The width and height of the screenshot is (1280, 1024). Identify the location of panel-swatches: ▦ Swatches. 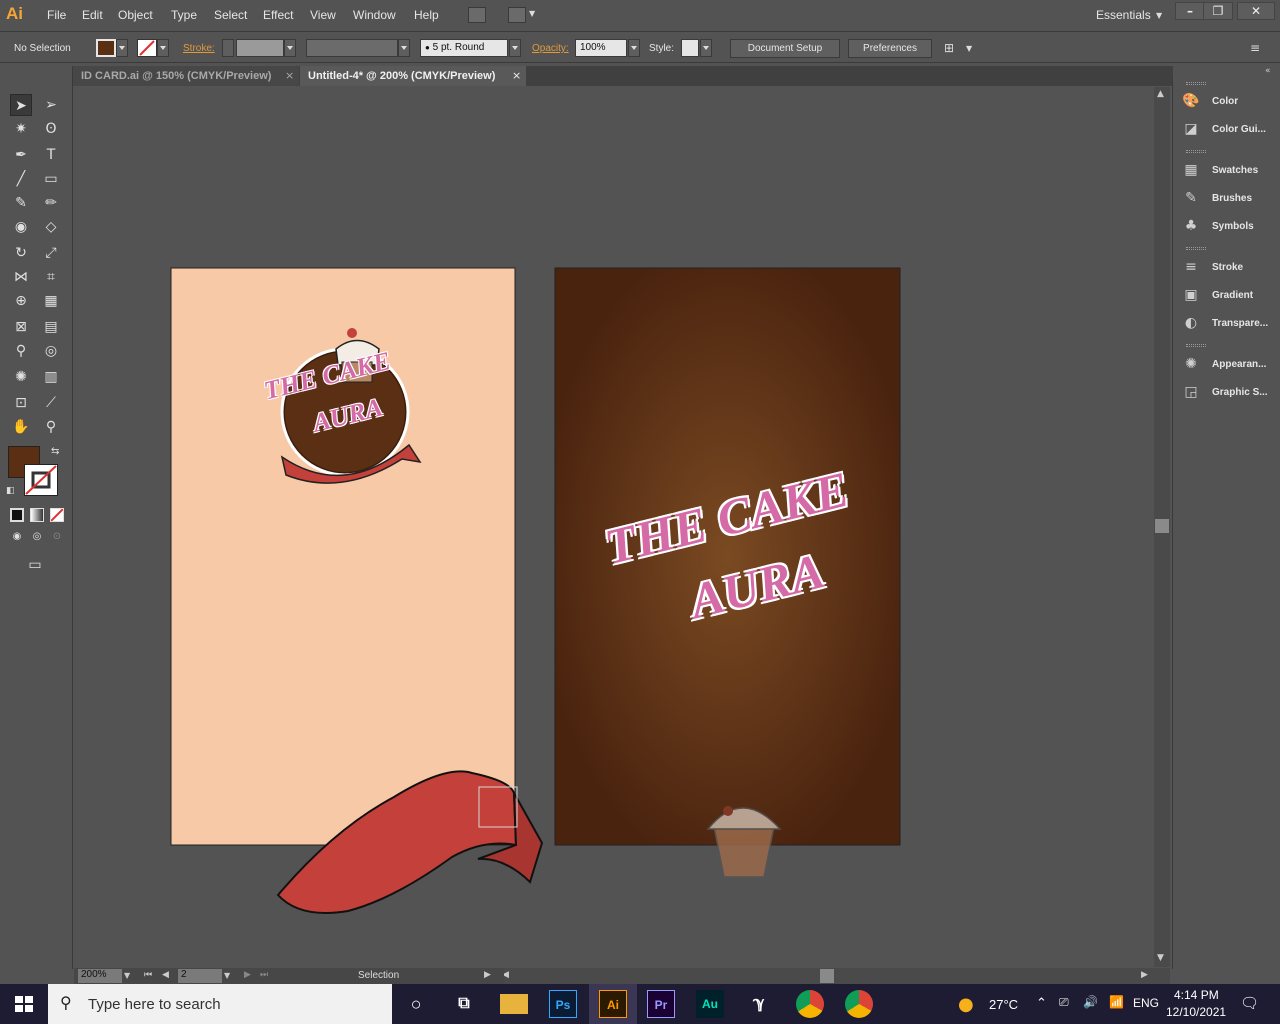
(1230, 171).